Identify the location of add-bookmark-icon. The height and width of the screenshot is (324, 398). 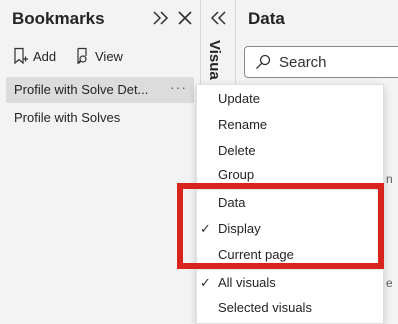
(21, 56).